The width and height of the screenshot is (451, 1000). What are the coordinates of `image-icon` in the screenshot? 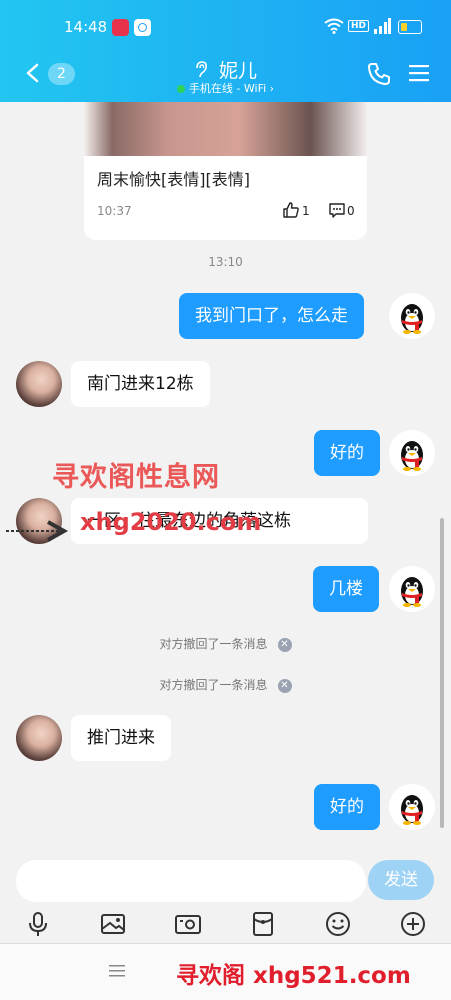 It's located at (113, 924).